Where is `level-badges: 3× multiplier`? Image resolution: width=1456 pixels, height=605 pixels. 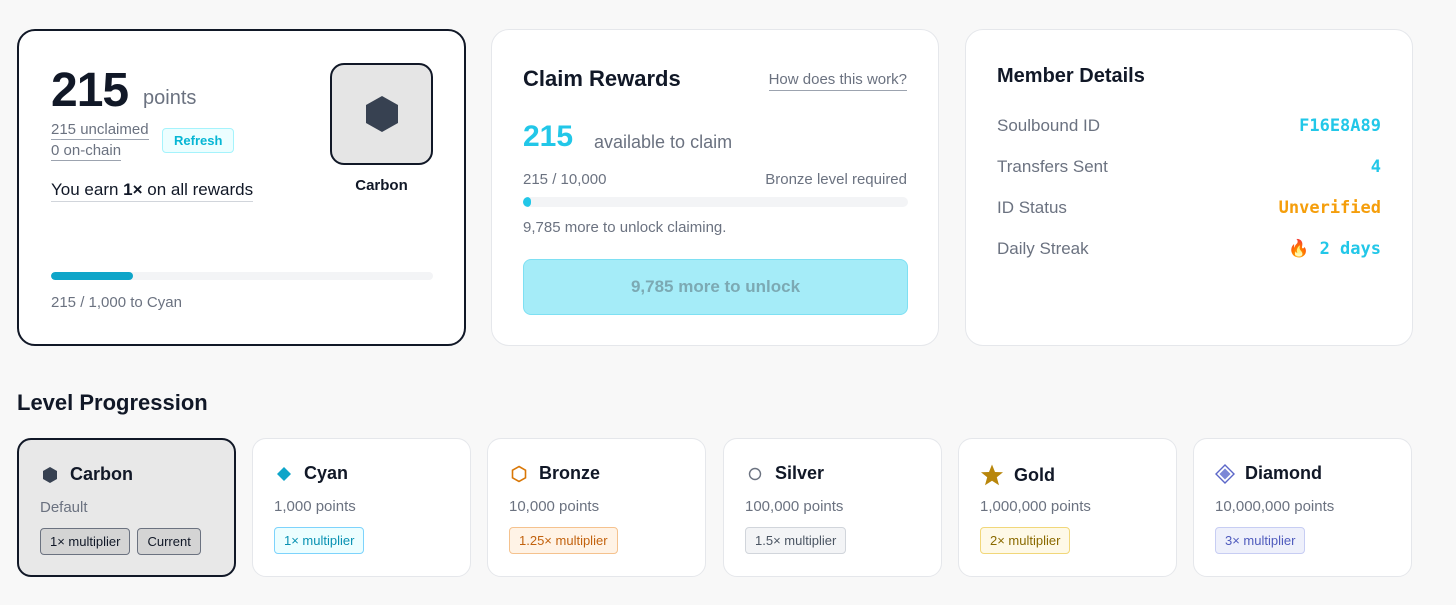
level-badges: 3× multiplier is located at coordinates (1260, 540).